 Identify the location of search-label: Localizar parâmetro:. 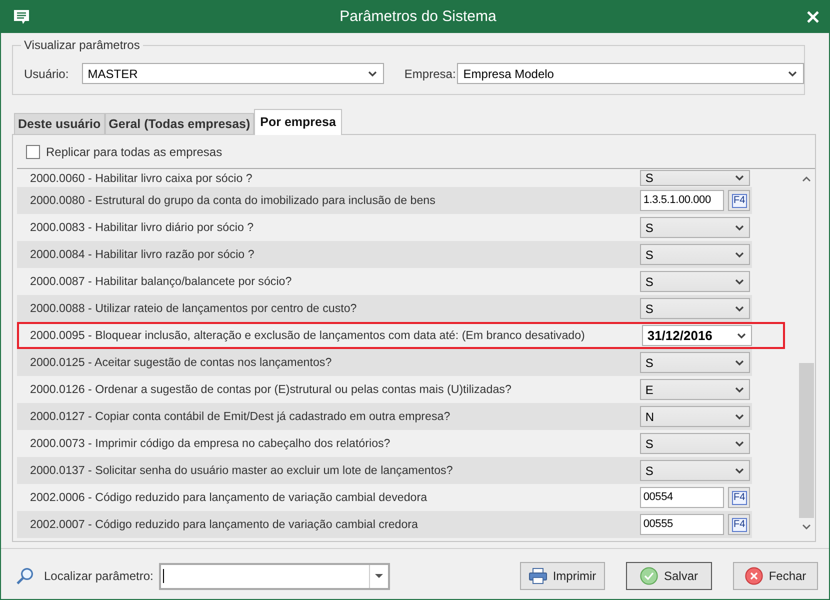
(99, 576).